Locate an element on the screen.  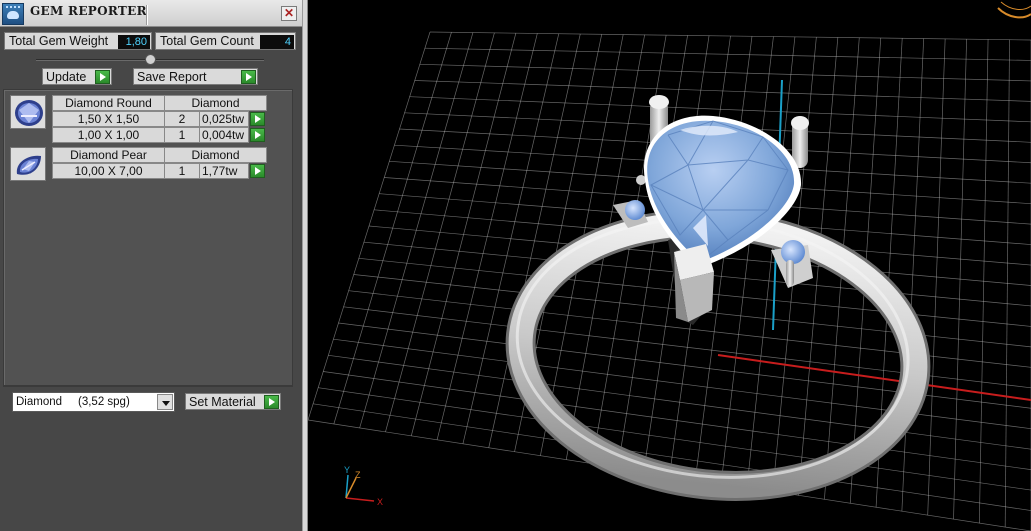
gem-size-cell: 10,00 X 7,00 is located at coordinates (108, 171).